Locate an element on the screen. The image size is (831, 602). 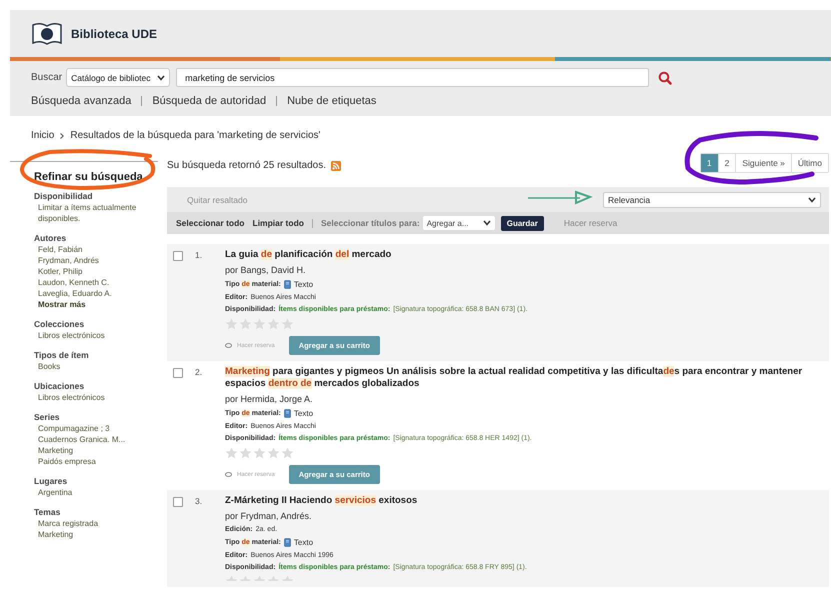
breadcrumb-link: Inicio is located at coordinates (42, 135).